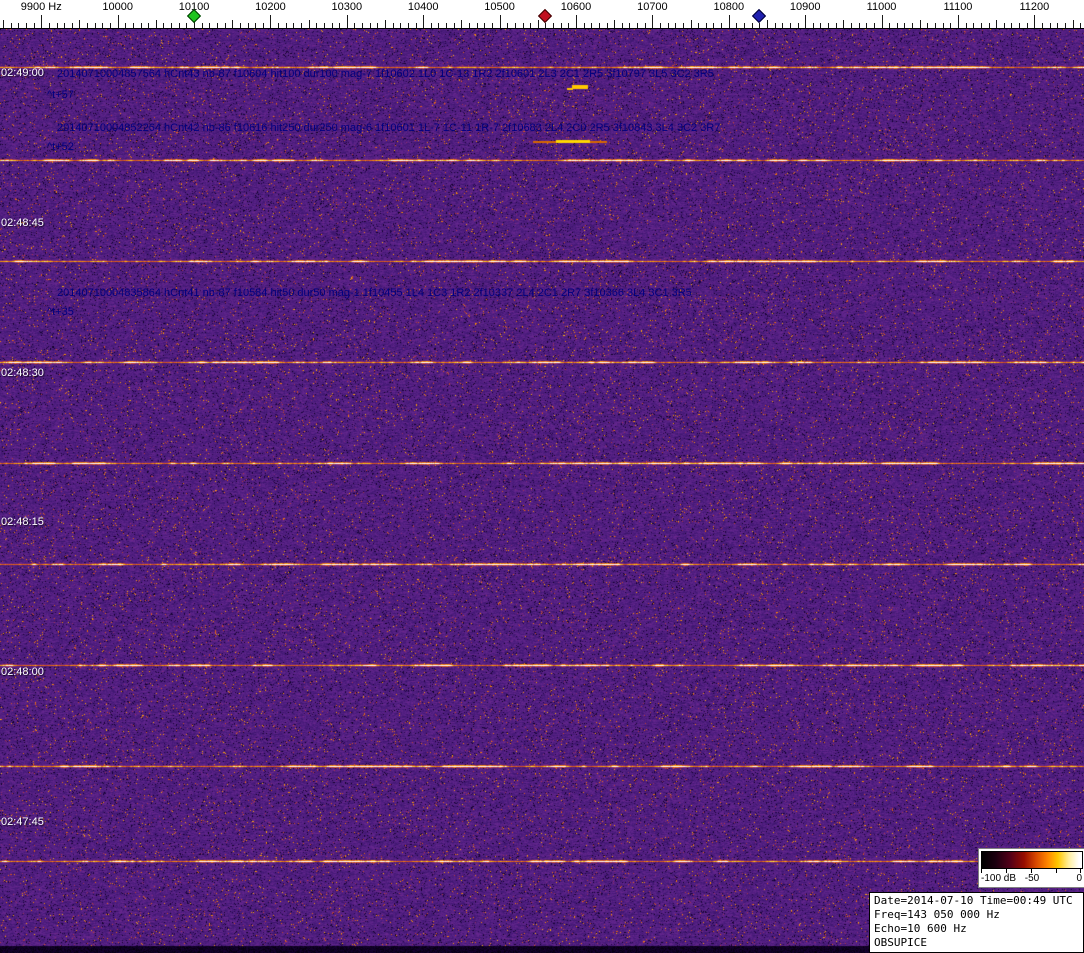  What do you see at coordinates (60, 312) in the screenshot?
I see `echo-time-offset-label: ^t+35` at bounding box center [60, 312].